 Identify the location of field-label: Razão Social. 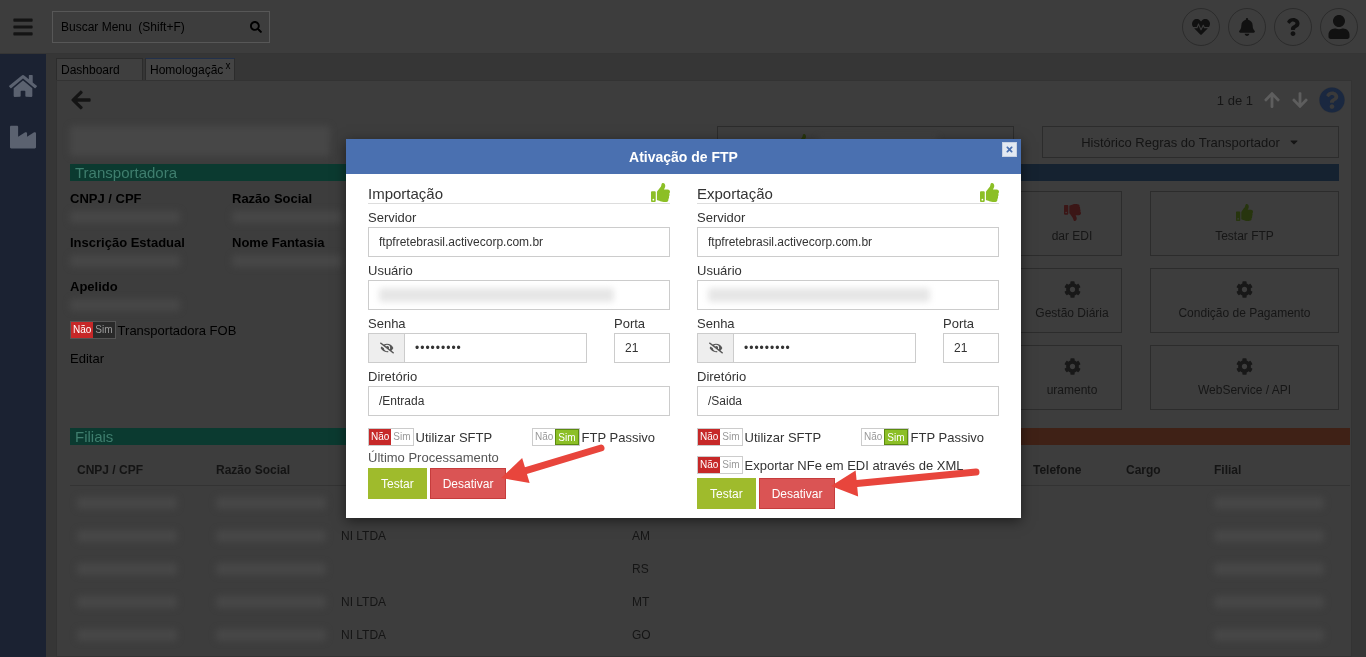
(272, 199).